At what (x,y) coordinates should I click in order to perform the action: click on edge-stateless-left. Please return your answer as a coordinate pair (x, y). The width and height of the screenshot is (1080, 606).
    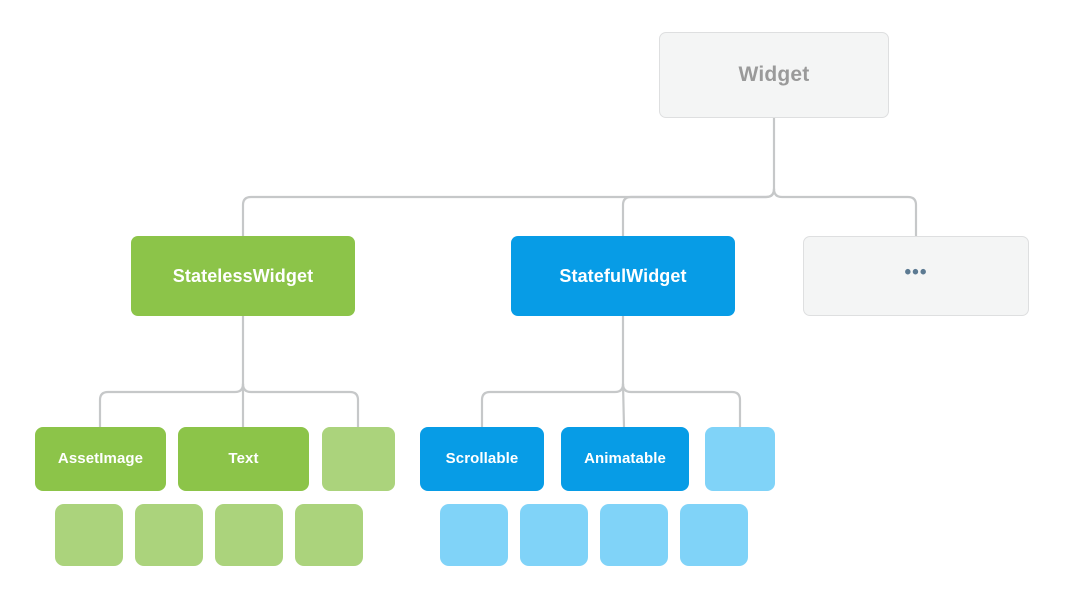
    Looking at the image, I should click on (171, 405).